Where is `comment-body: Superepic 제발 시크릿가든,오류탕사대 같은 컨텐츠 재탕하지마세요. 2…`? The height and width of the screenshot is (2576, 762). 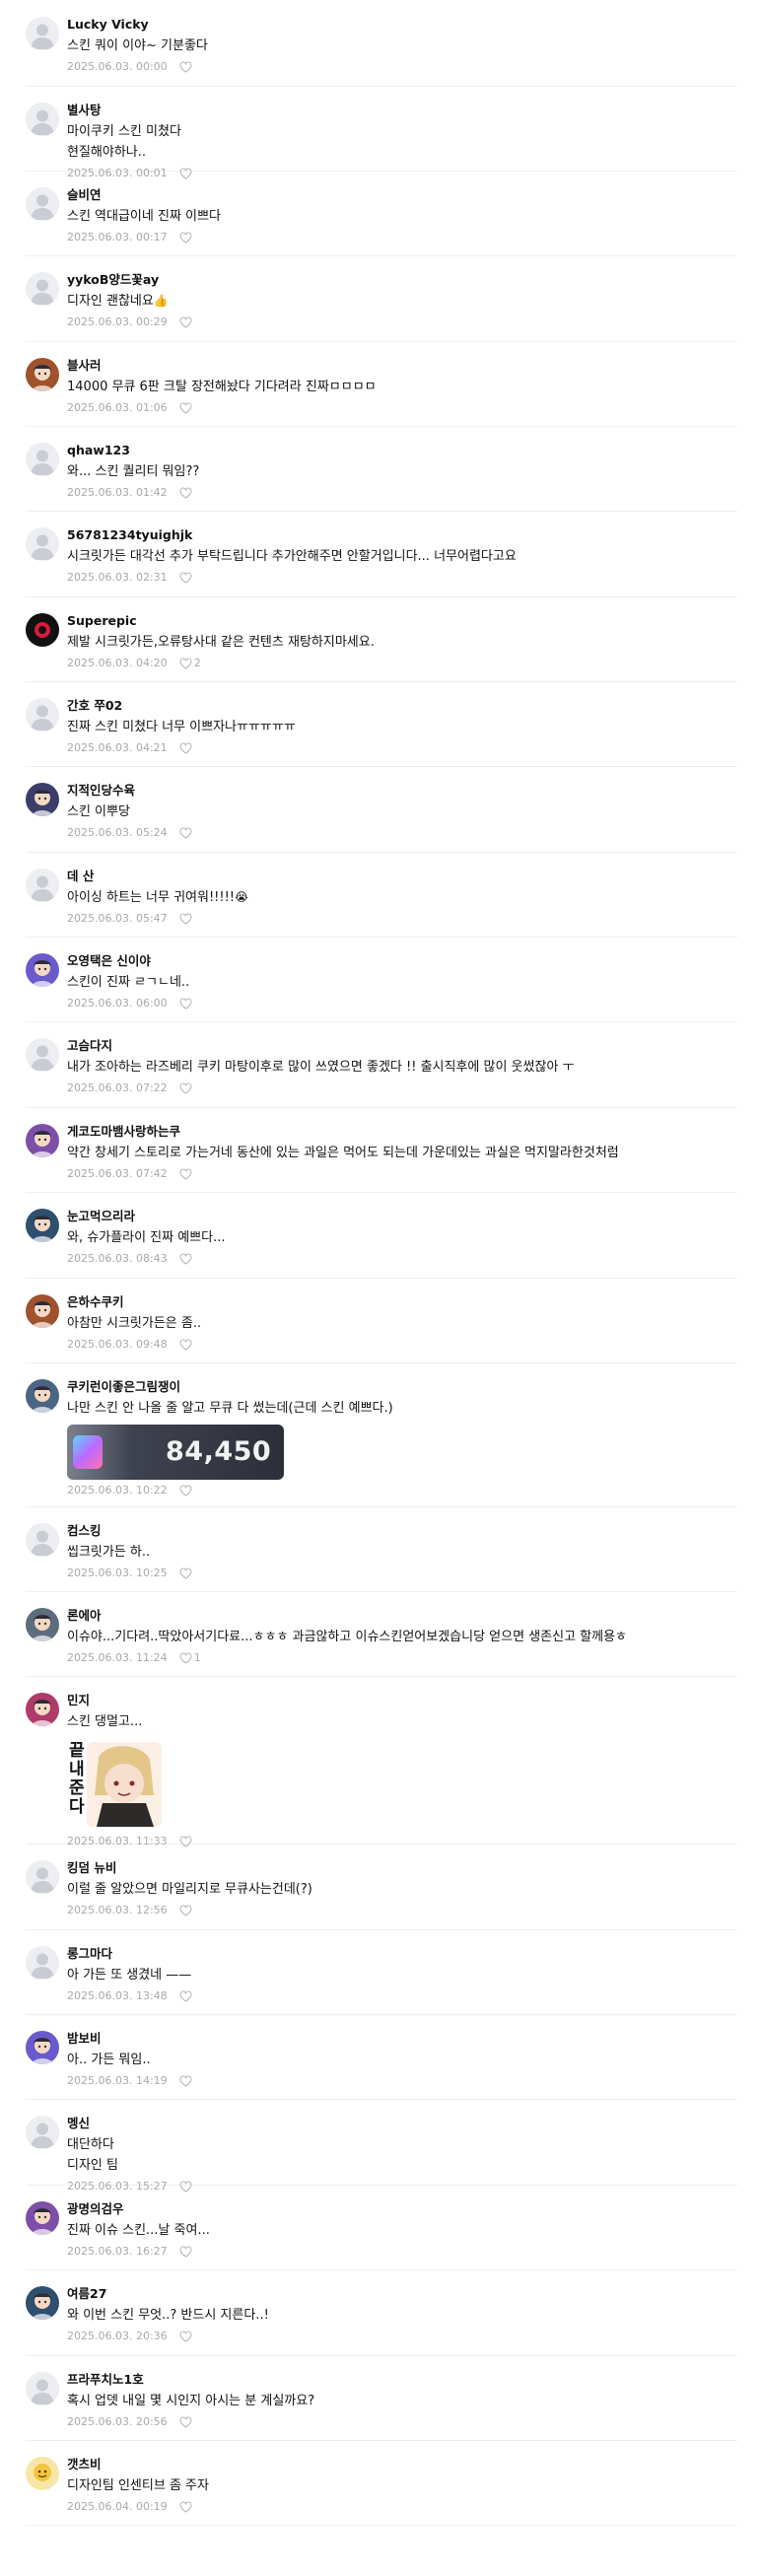 comment-body: Superepic 제발 시크릿가든,오류탕사대 같은 컨텐츠 재탕하지마세요. 2… is located at coordinates (402, 642).